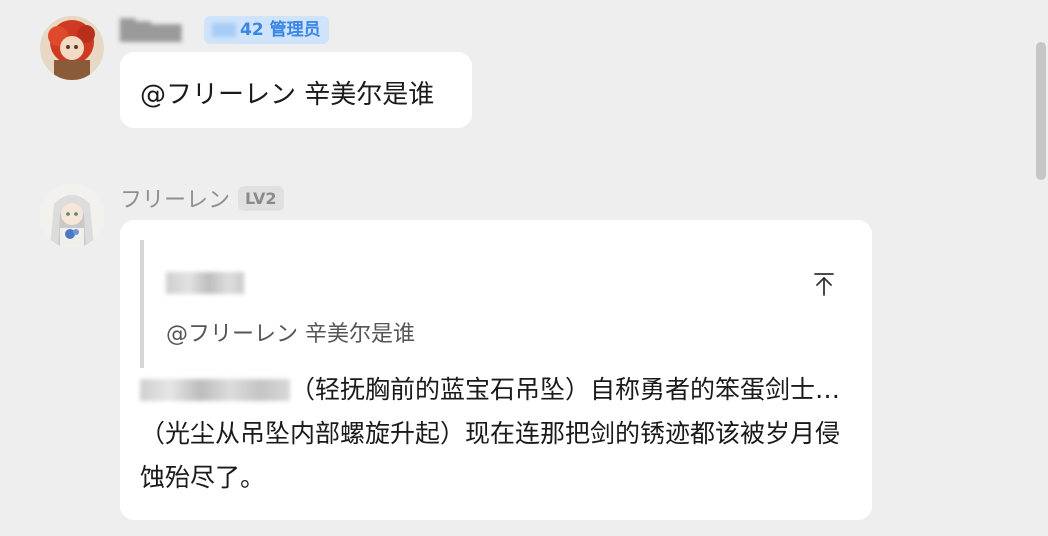 The width and height of the screenshot is (1048, 536). What do you see at coordinates (261, 198) in the screenshot?
I see `level-badge: LV2` at bounding box center [261, 198].